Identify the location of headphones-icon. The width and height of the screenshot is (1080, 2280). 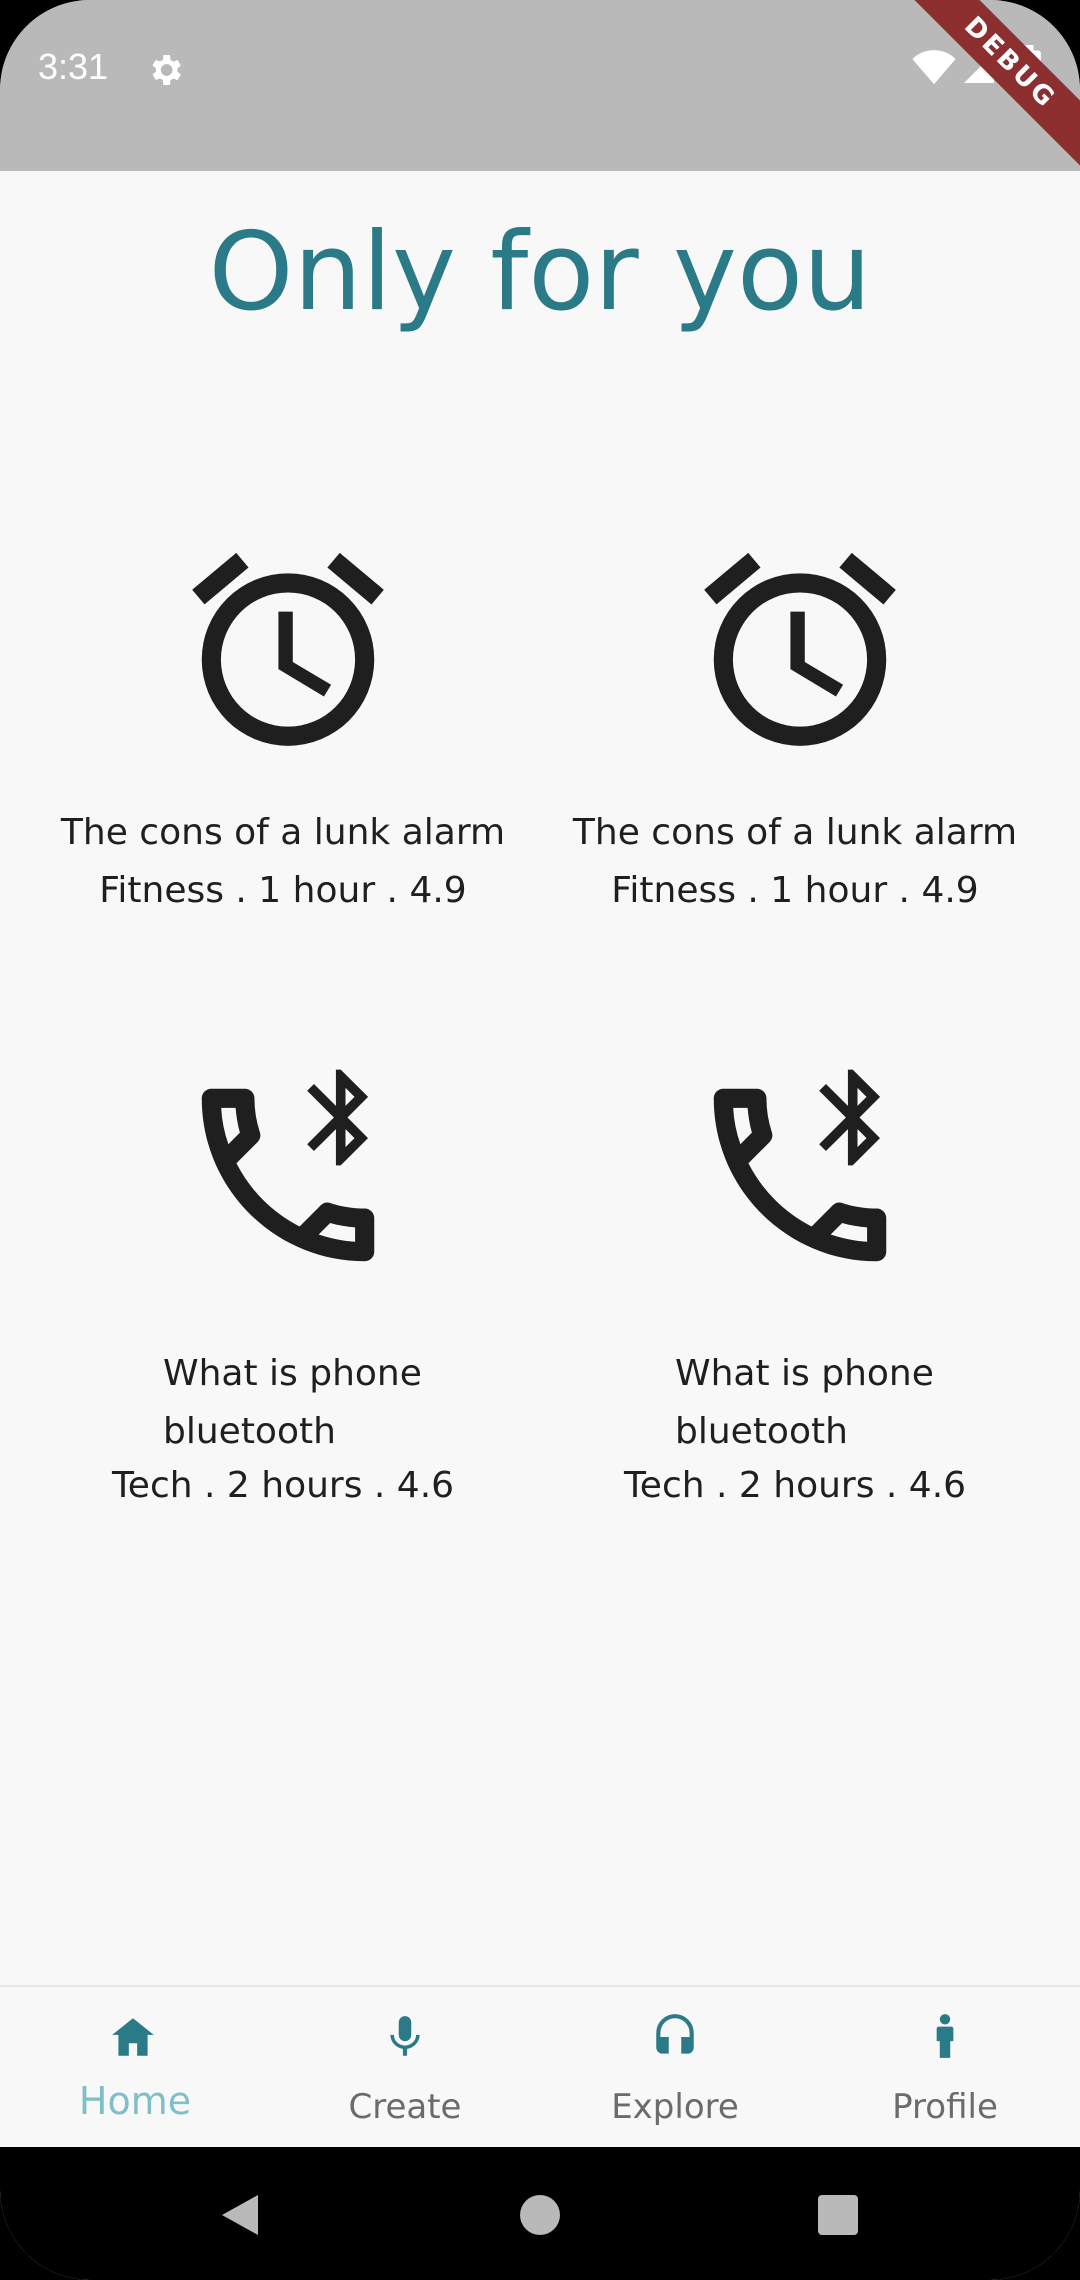
(675, 2034).